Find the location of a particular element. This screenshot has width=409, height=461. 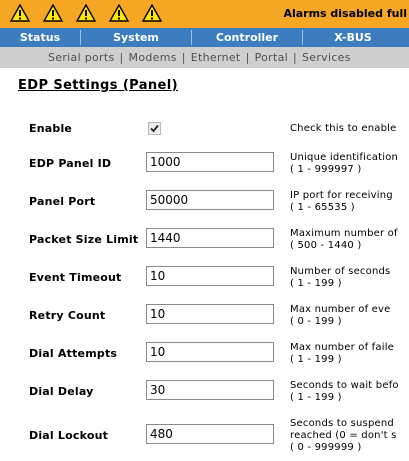

enable-checkbox is located at coordinates (154, 128).